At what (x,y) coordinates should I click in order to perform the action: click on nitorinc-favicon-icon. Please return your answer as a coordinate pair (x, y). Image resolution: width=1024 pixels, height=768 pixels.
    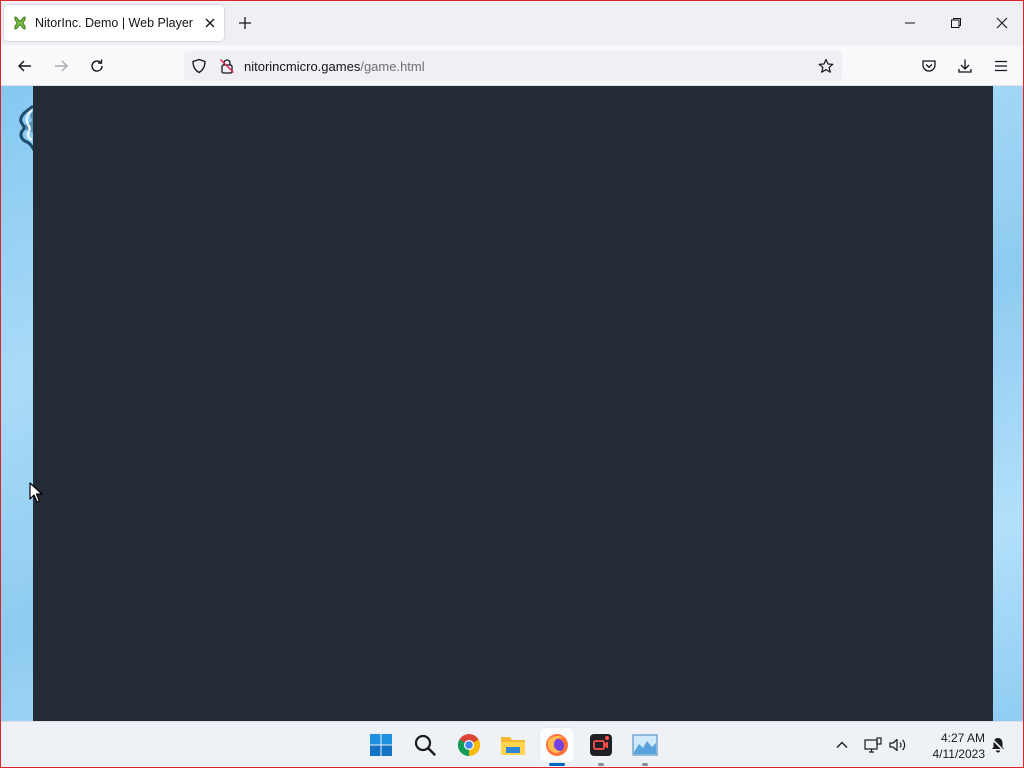
    Looking at the image, I should click on (20, 23).